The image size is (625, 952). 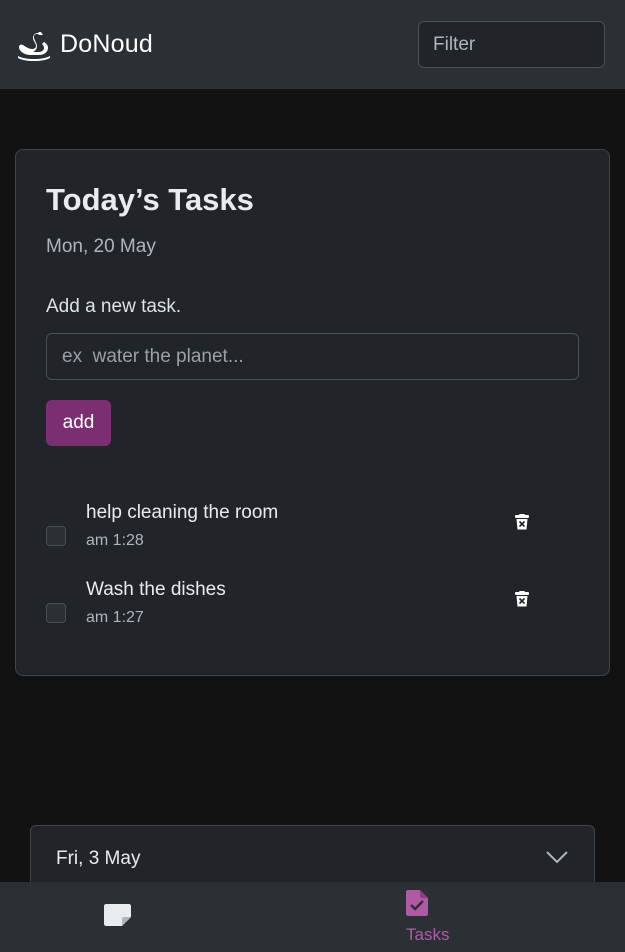 What do you see at coordinates (182, 526) in the screenshot?
I see `task-text: help cleaning the room am 1:28` at bounding box center [182, 526].